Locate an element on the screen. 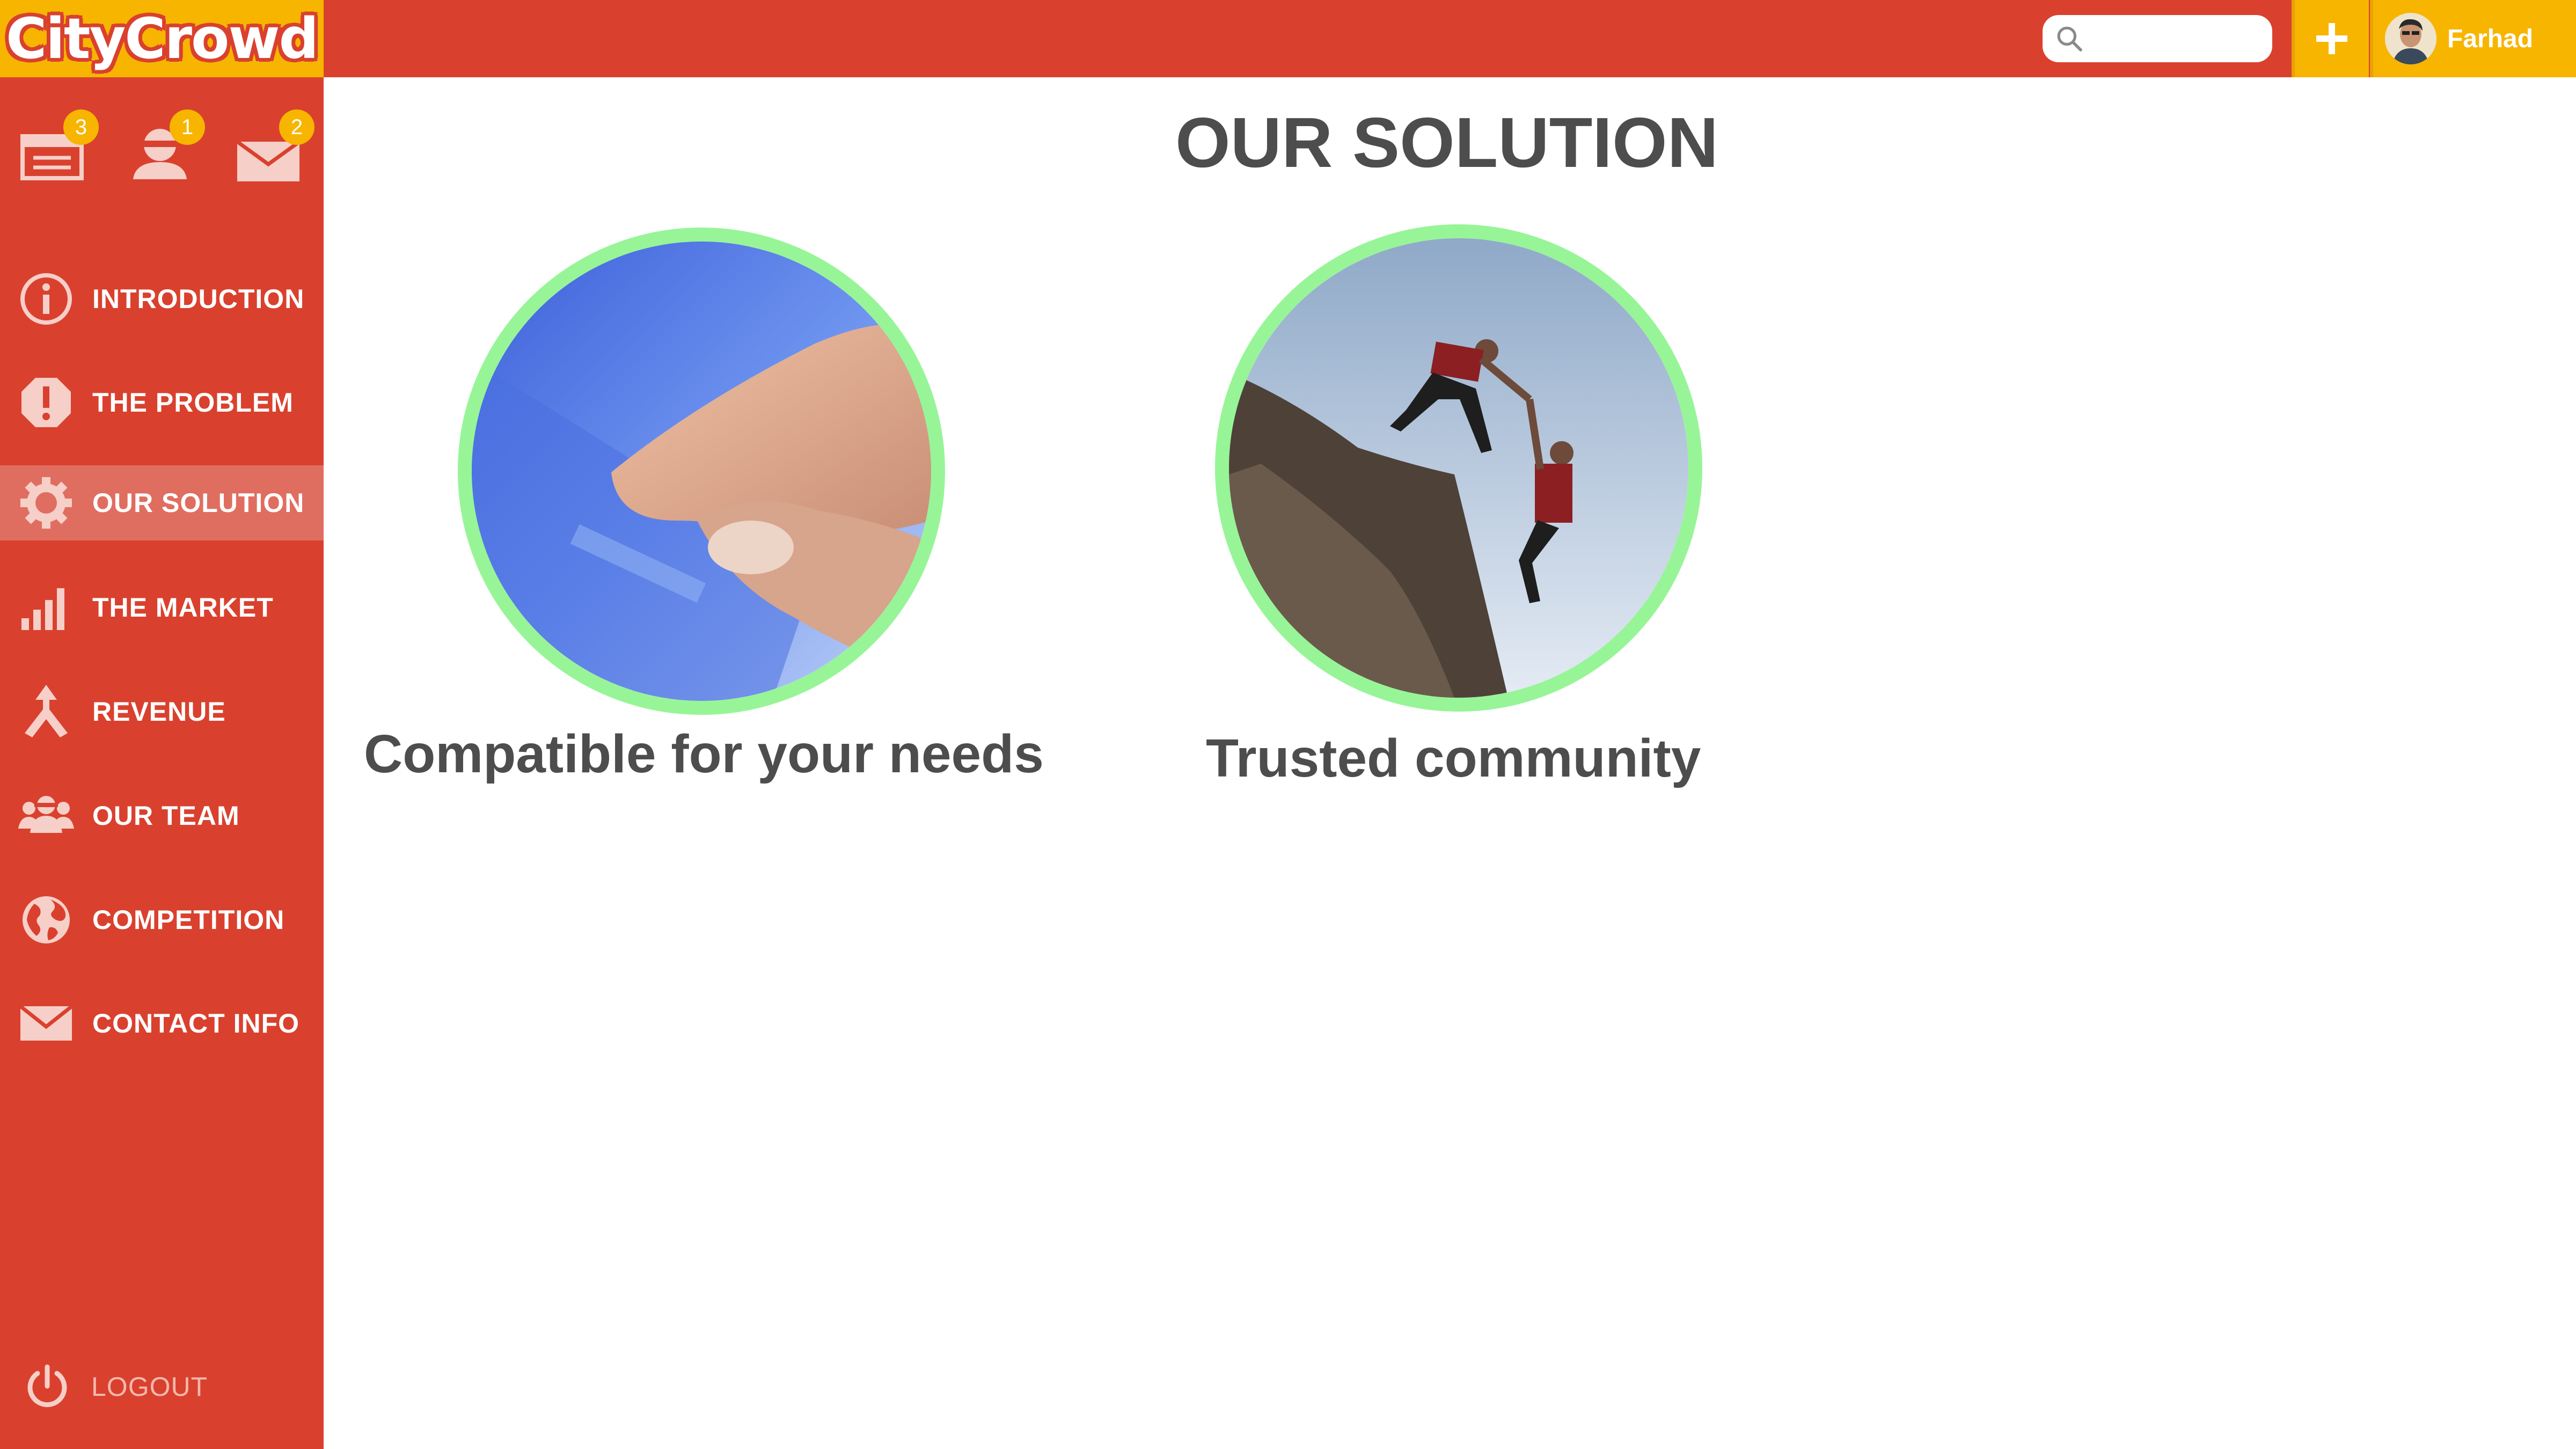 The width and height of the screenshot is (2576, 1449). page-title: OUR SOLUTION is located at coordinates (1446, 142).